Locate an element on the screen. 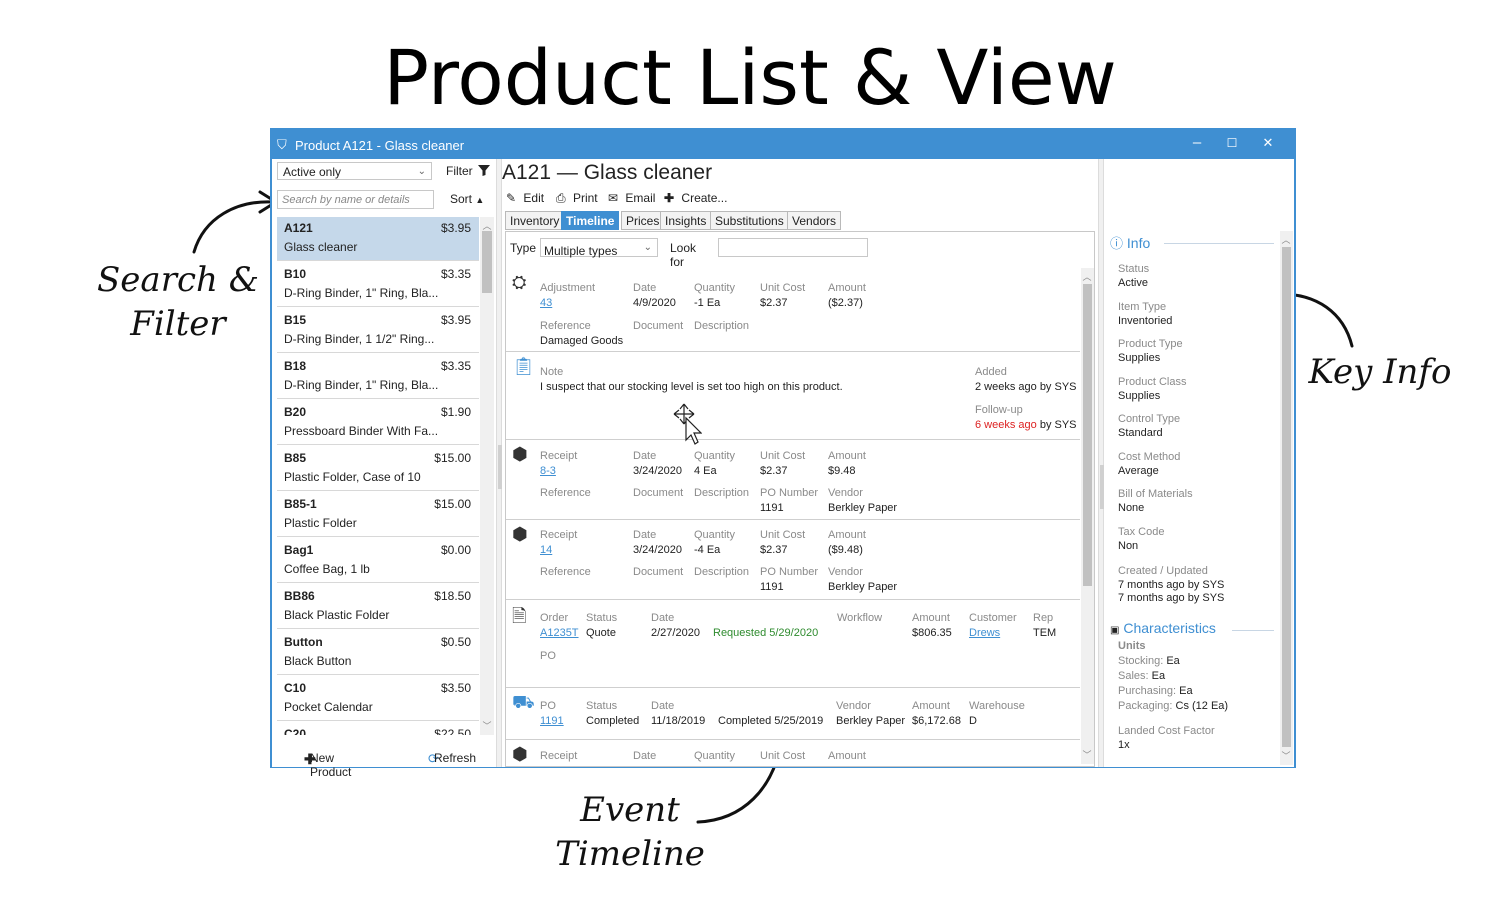  filter-button: Filter is located at coordinates (468, 171).